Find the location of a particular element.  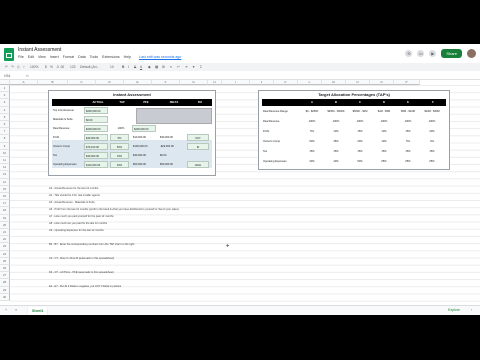

row-header: 15 is located at coordinates (5, 189).